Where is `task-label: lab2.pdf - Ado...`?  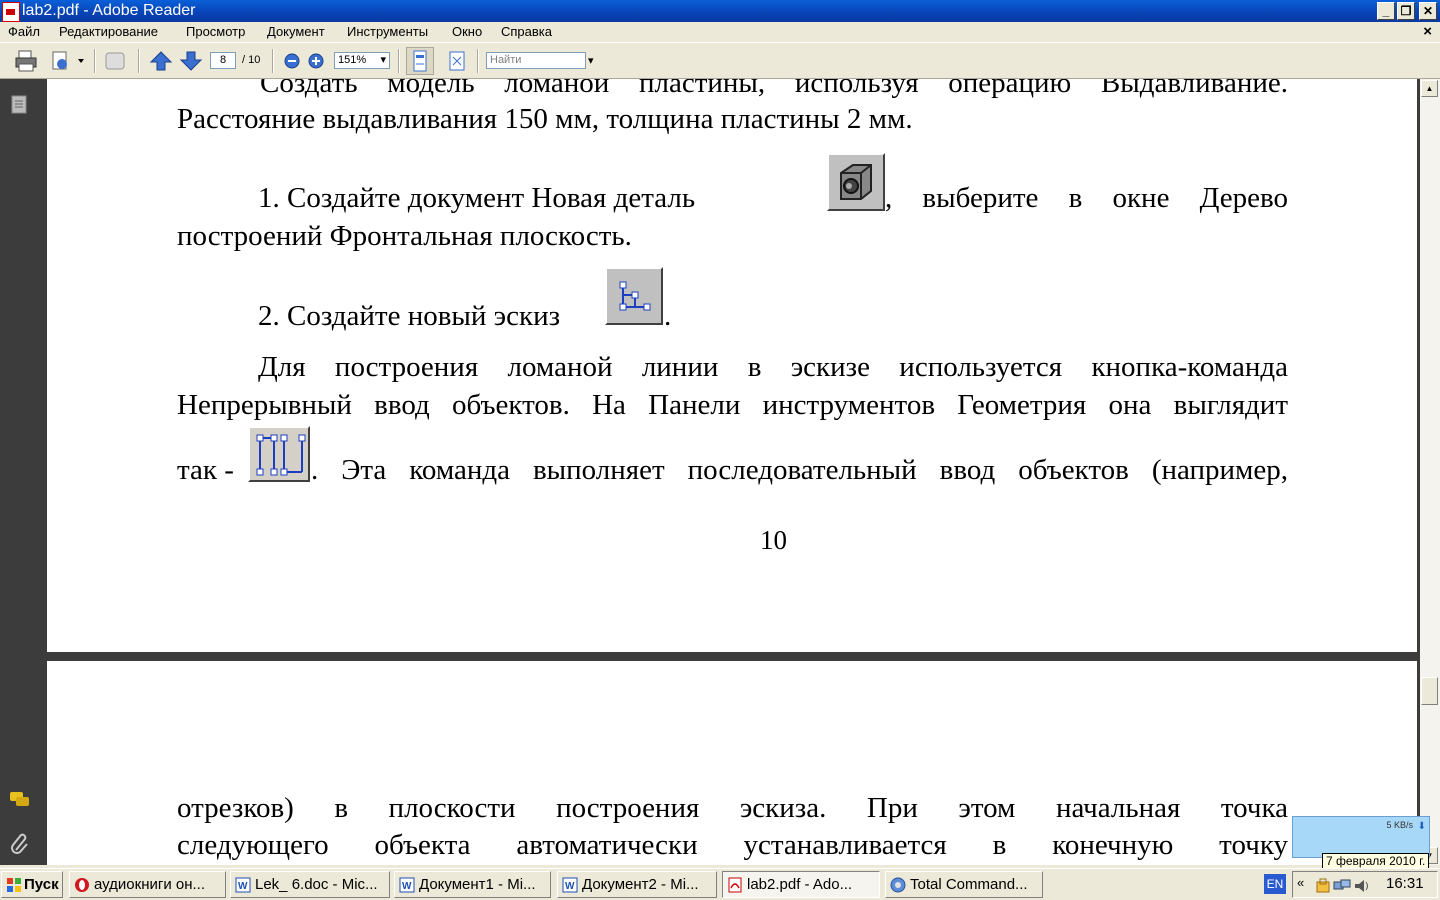
task-label: lab2.pdf - Ado... is located at coordinates (800, 884).